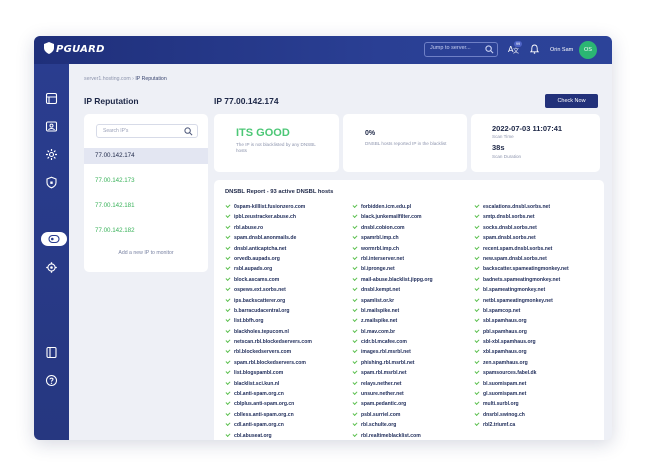  I want to click on bell-icon, so click(534, 49).